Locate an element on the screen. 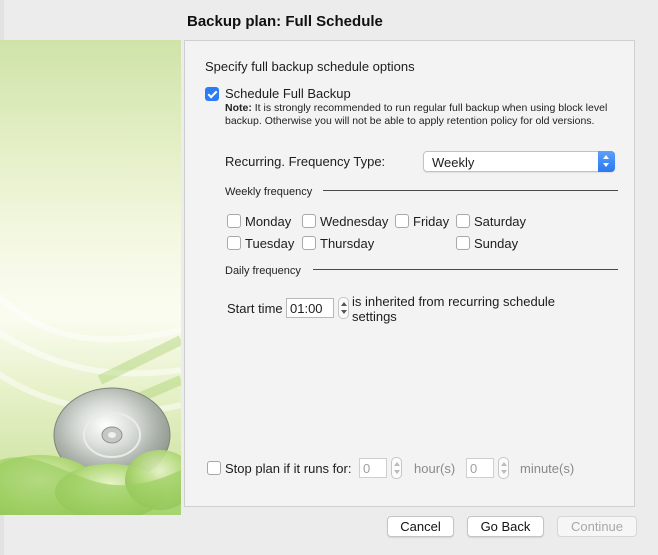 The image size is (658, 555). go-back-button: Go Back is located at coordinates (505, 526).